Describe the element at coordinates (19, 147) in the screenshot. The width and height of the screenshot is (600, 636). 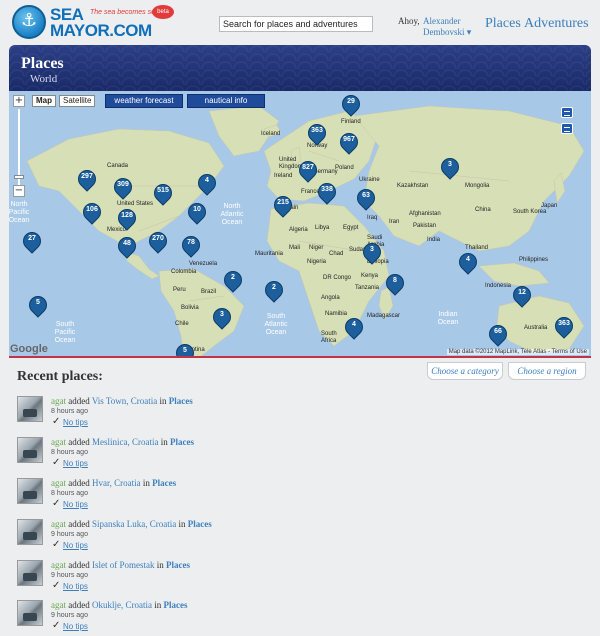
I see `zoom-slider-track` at that location.